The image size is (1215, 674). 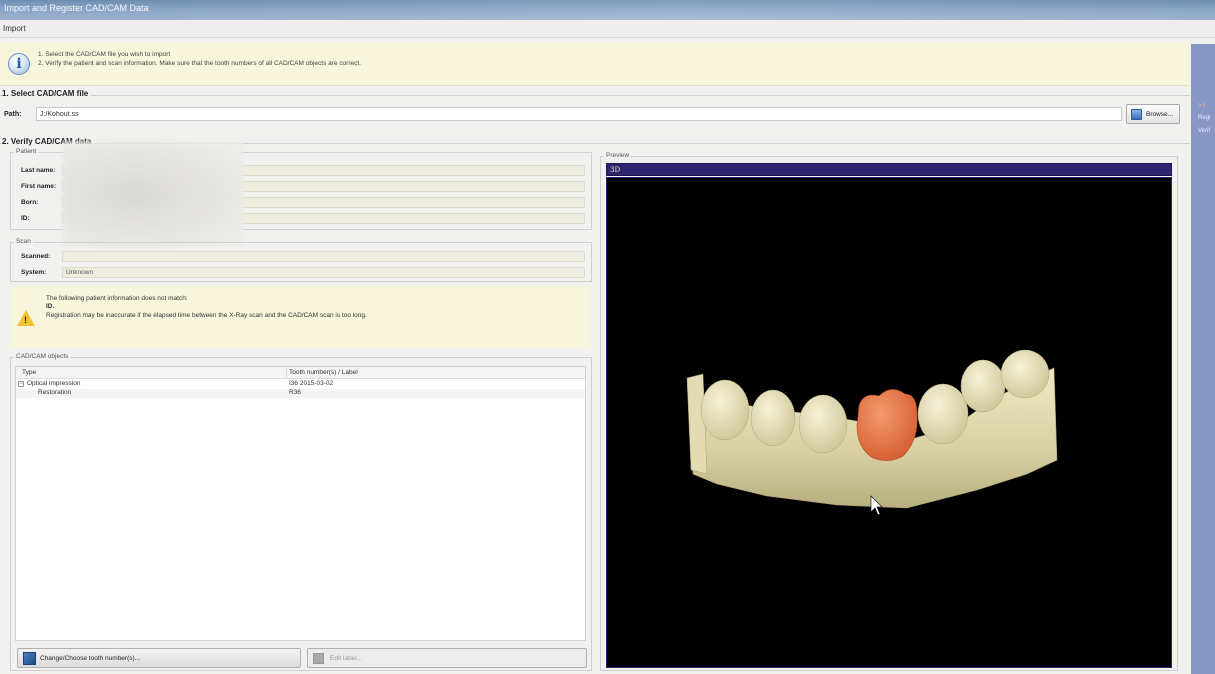 I want to click on row-type: Restoration, so click(x=55, y=392).